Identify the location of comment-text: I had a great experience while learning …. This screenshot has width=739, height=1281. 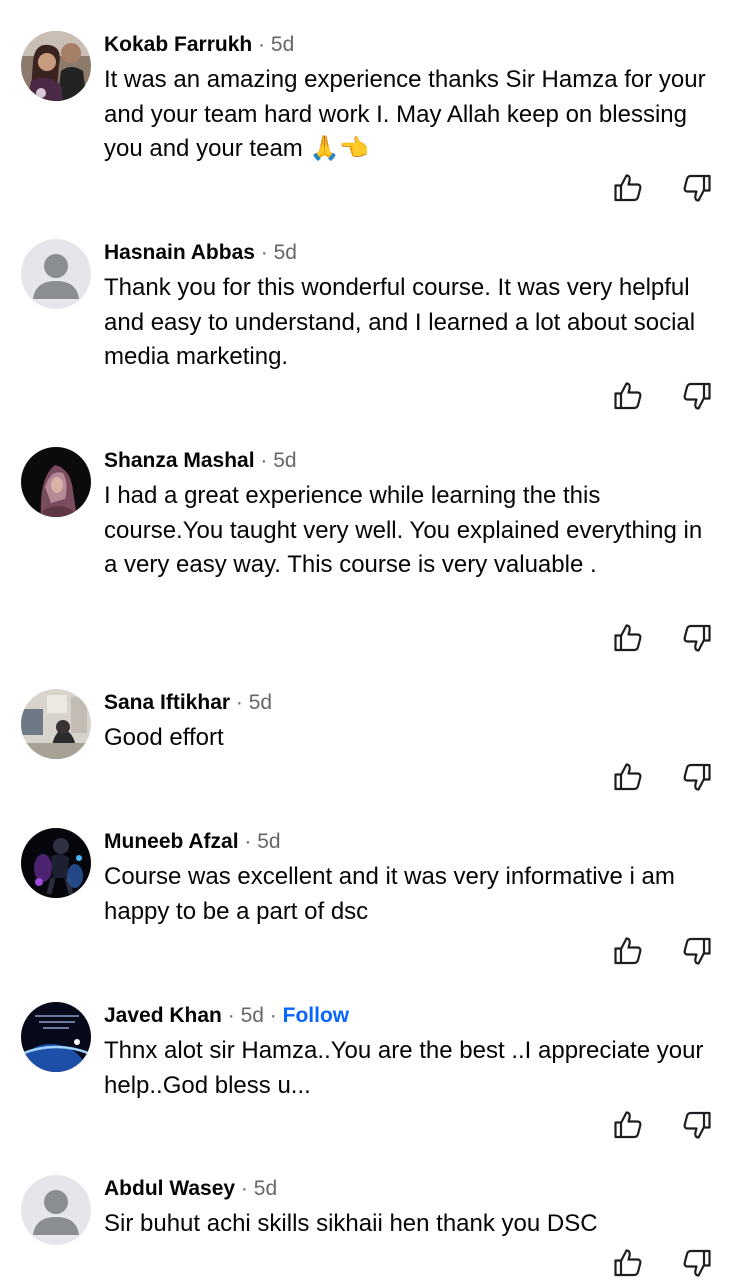
(403, 530).